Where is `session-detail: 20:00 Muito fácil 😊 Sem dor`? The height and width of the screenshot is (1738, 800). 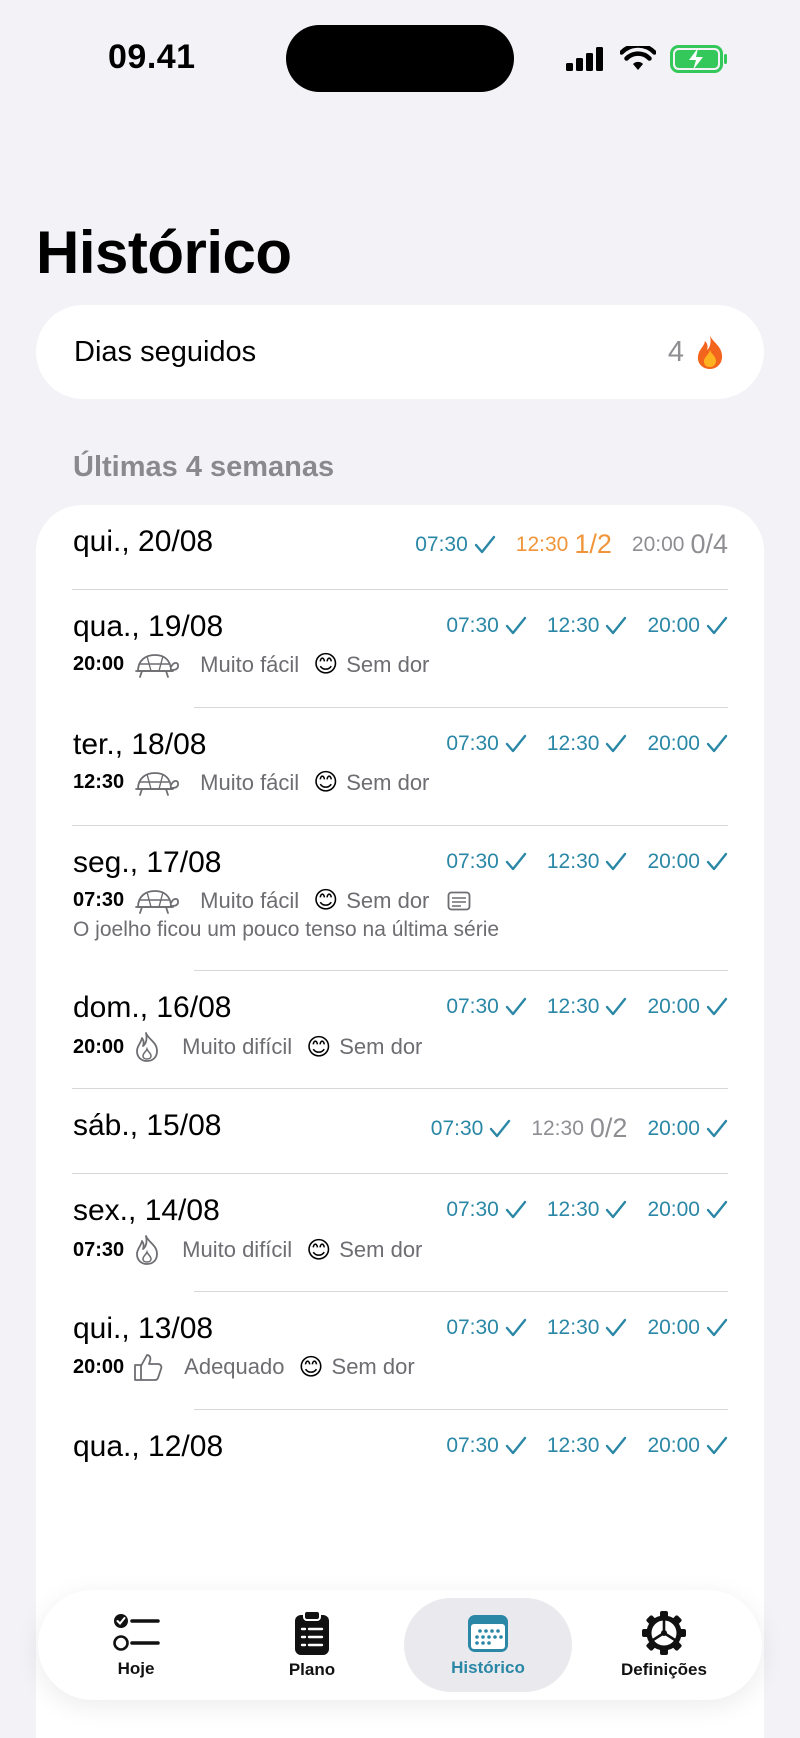 session-detail: 20:00 Muito fácil 😊 Sem dor is located at coordinates (251, 664).